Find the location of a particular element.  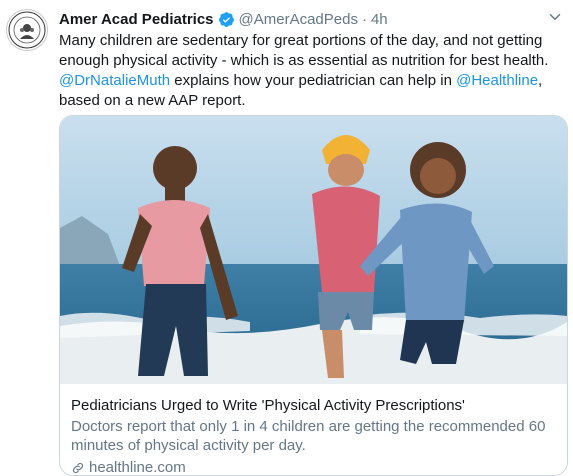

verified-badge-icon is located at coordinates (226, 19).